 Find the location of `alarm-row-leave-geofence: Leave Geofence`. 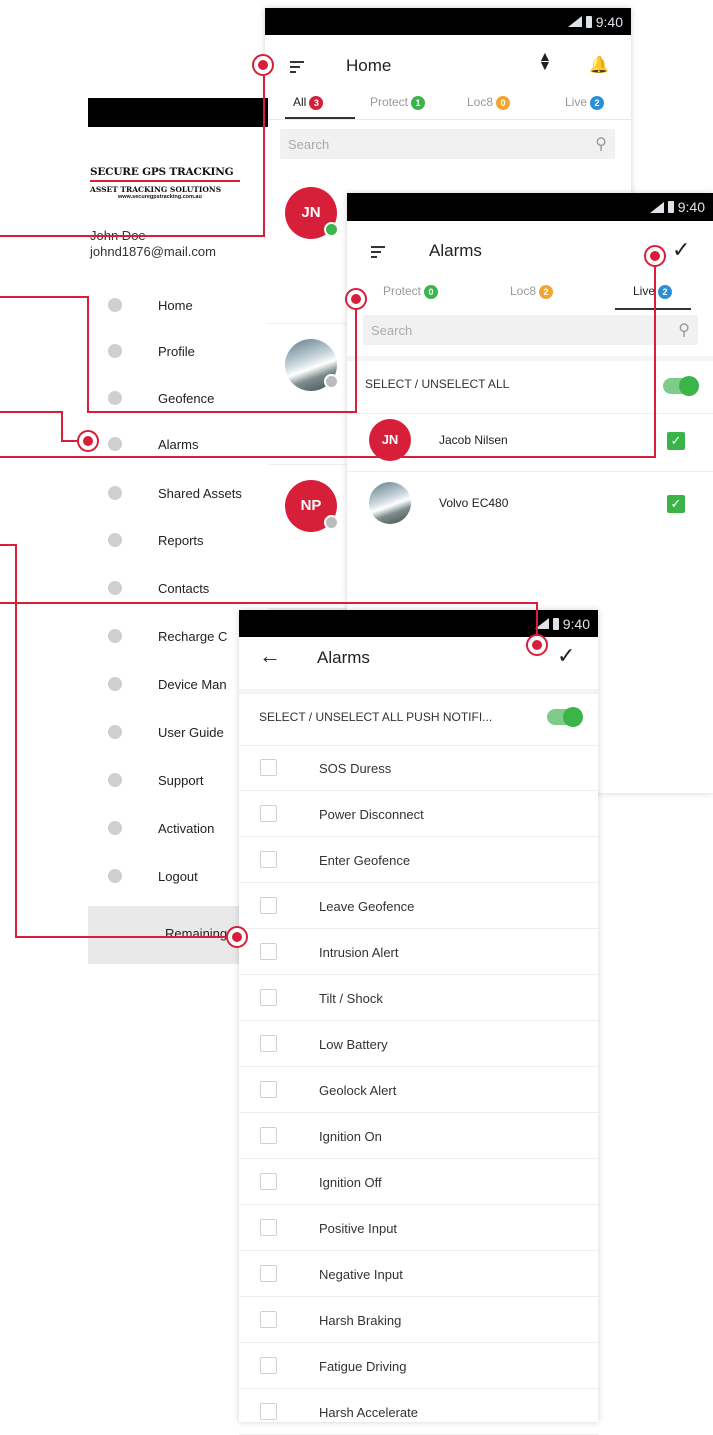

alarm-row-leave-geofence: Leave Geofence is located at coordinates (418, 906).